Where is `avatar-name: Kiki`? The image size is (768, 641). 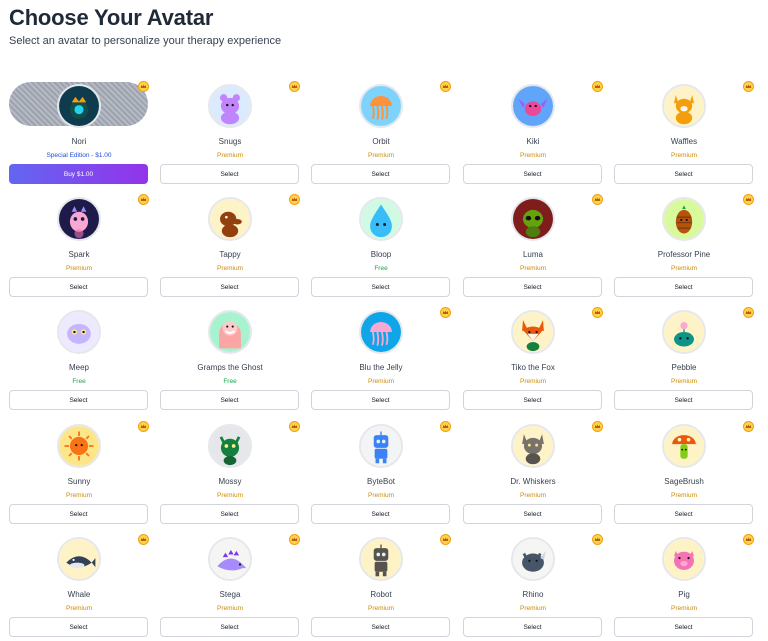 avatar-name: Kiki is located at coordinates (533, 141).